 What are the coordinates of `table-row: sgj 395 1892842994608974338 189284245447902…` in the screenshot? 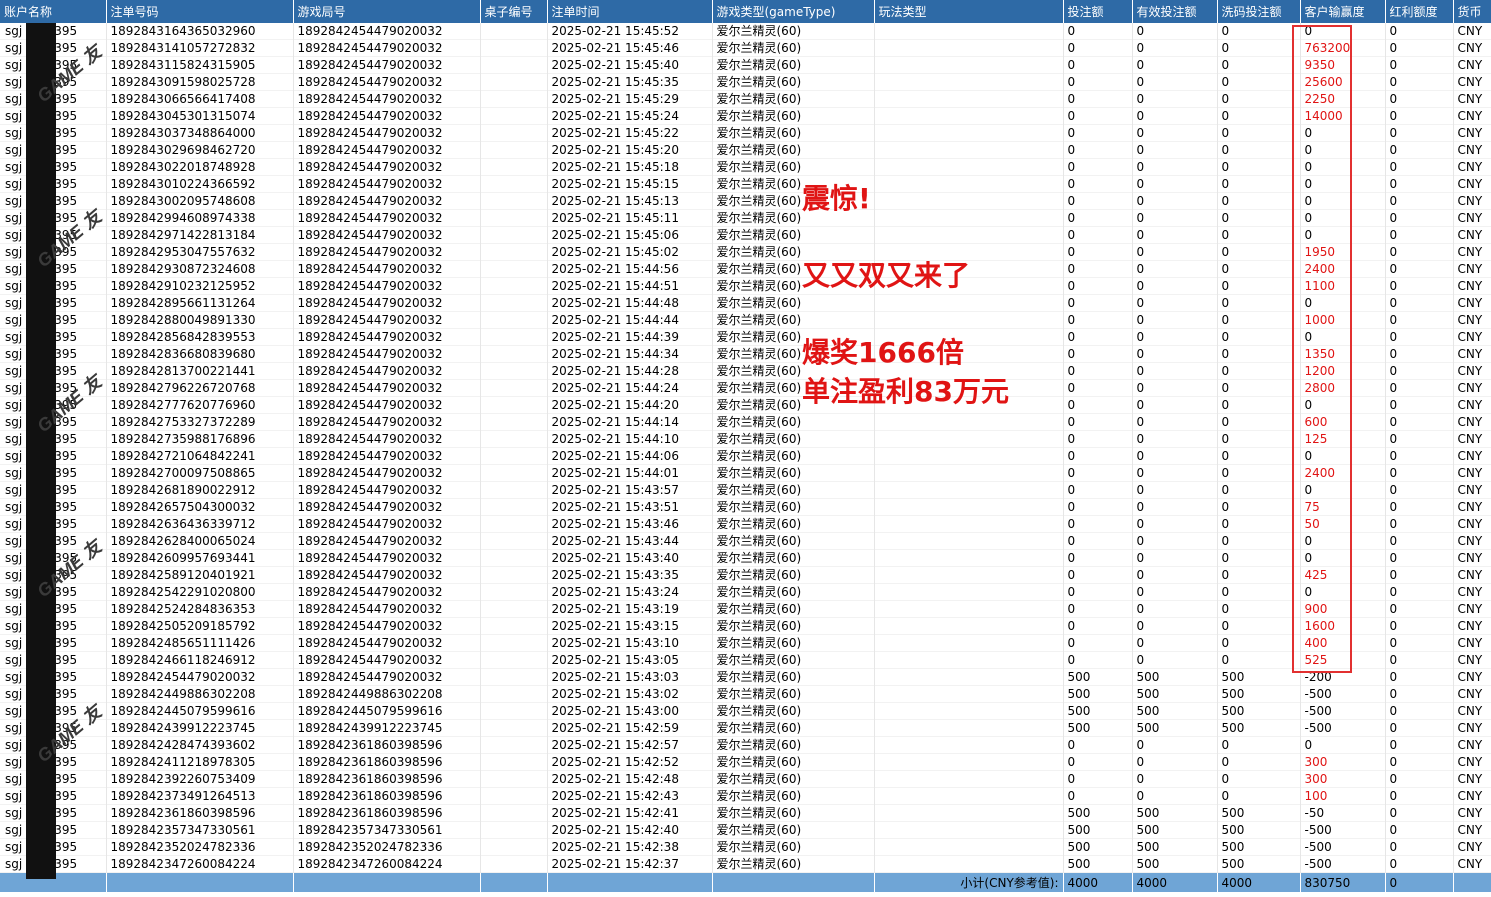 It's located at (745, 218).